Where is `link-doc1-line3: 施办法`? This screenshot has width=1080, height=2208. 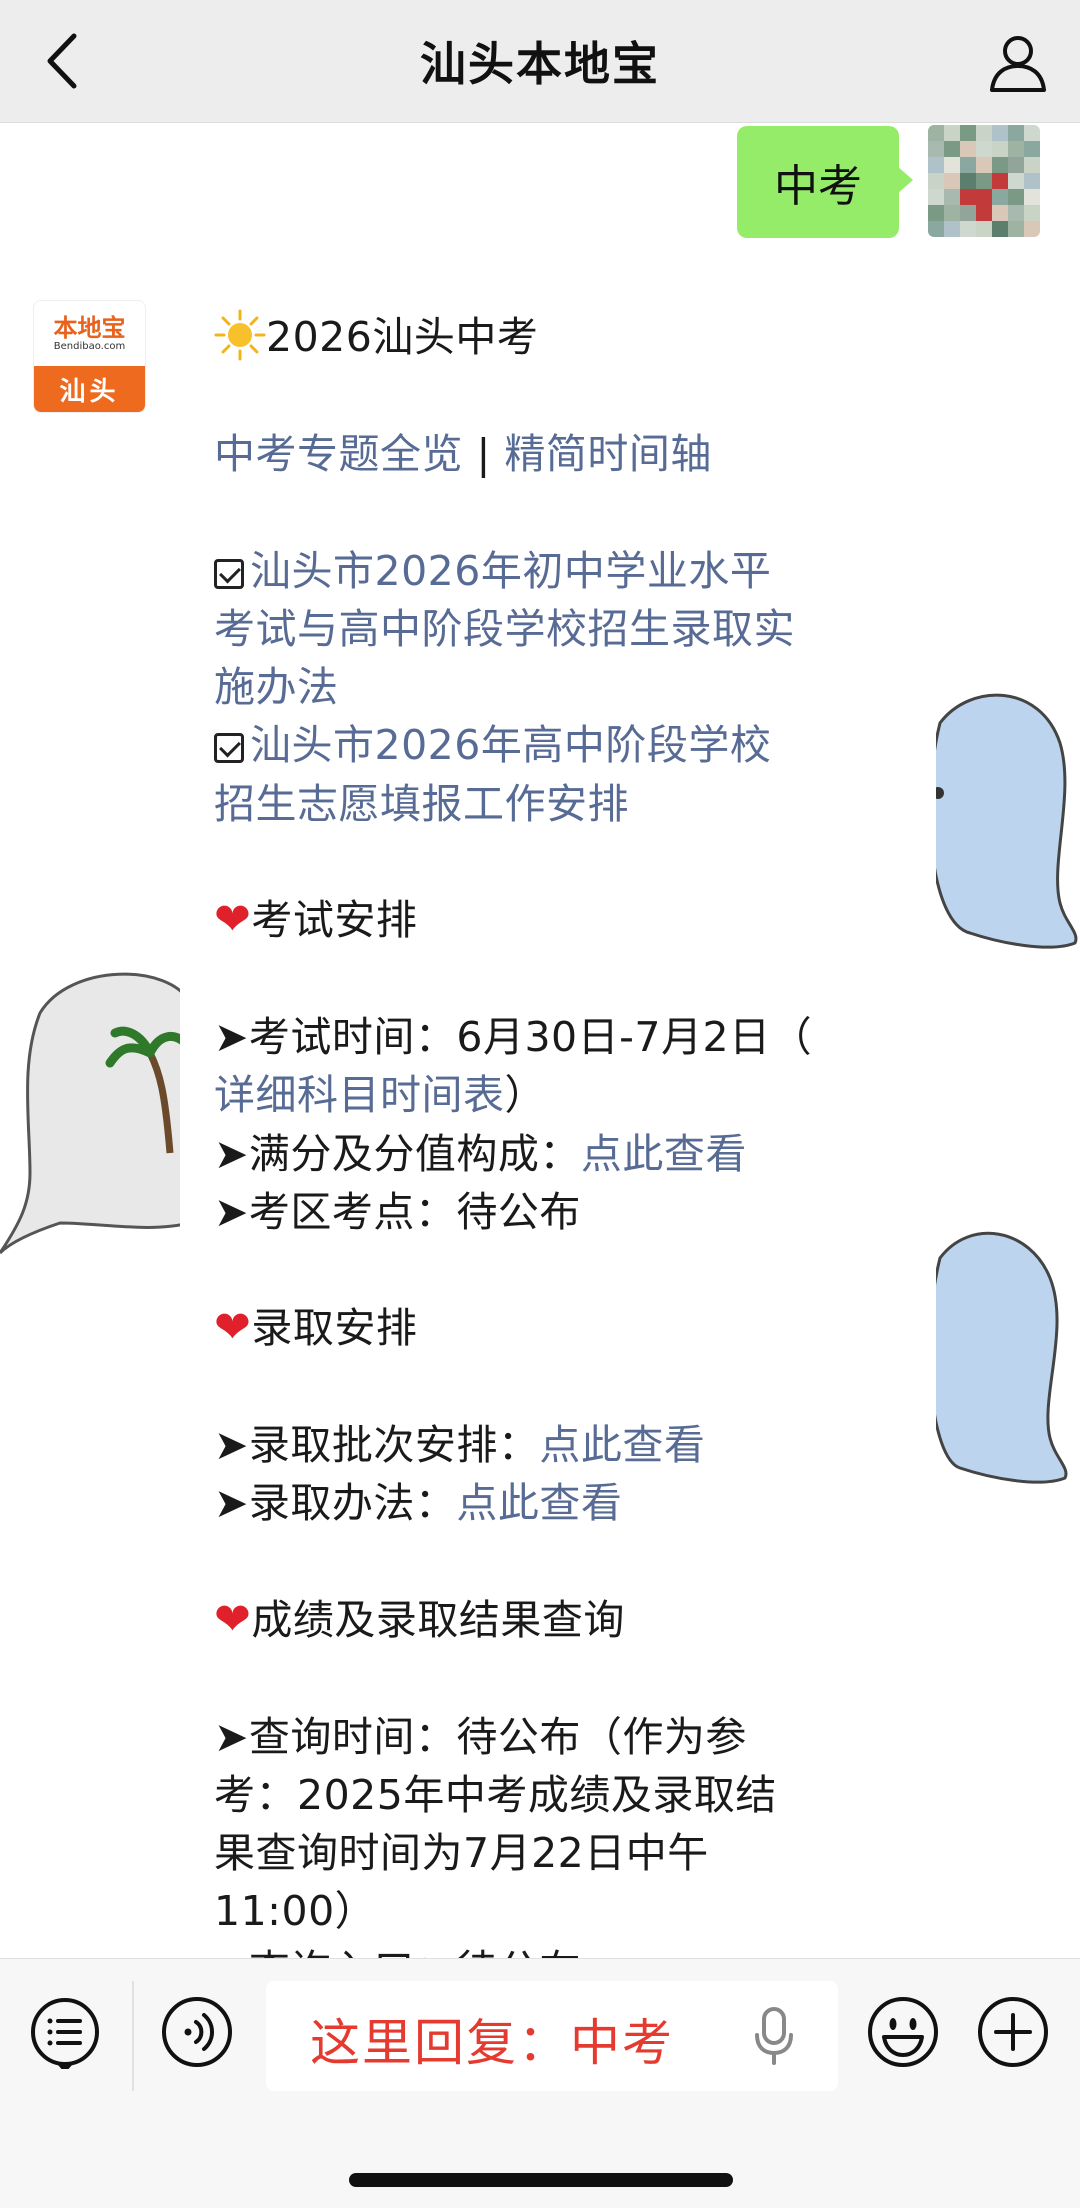 link-doc1-line3: 施办法 is located at coordinates (276, 687).